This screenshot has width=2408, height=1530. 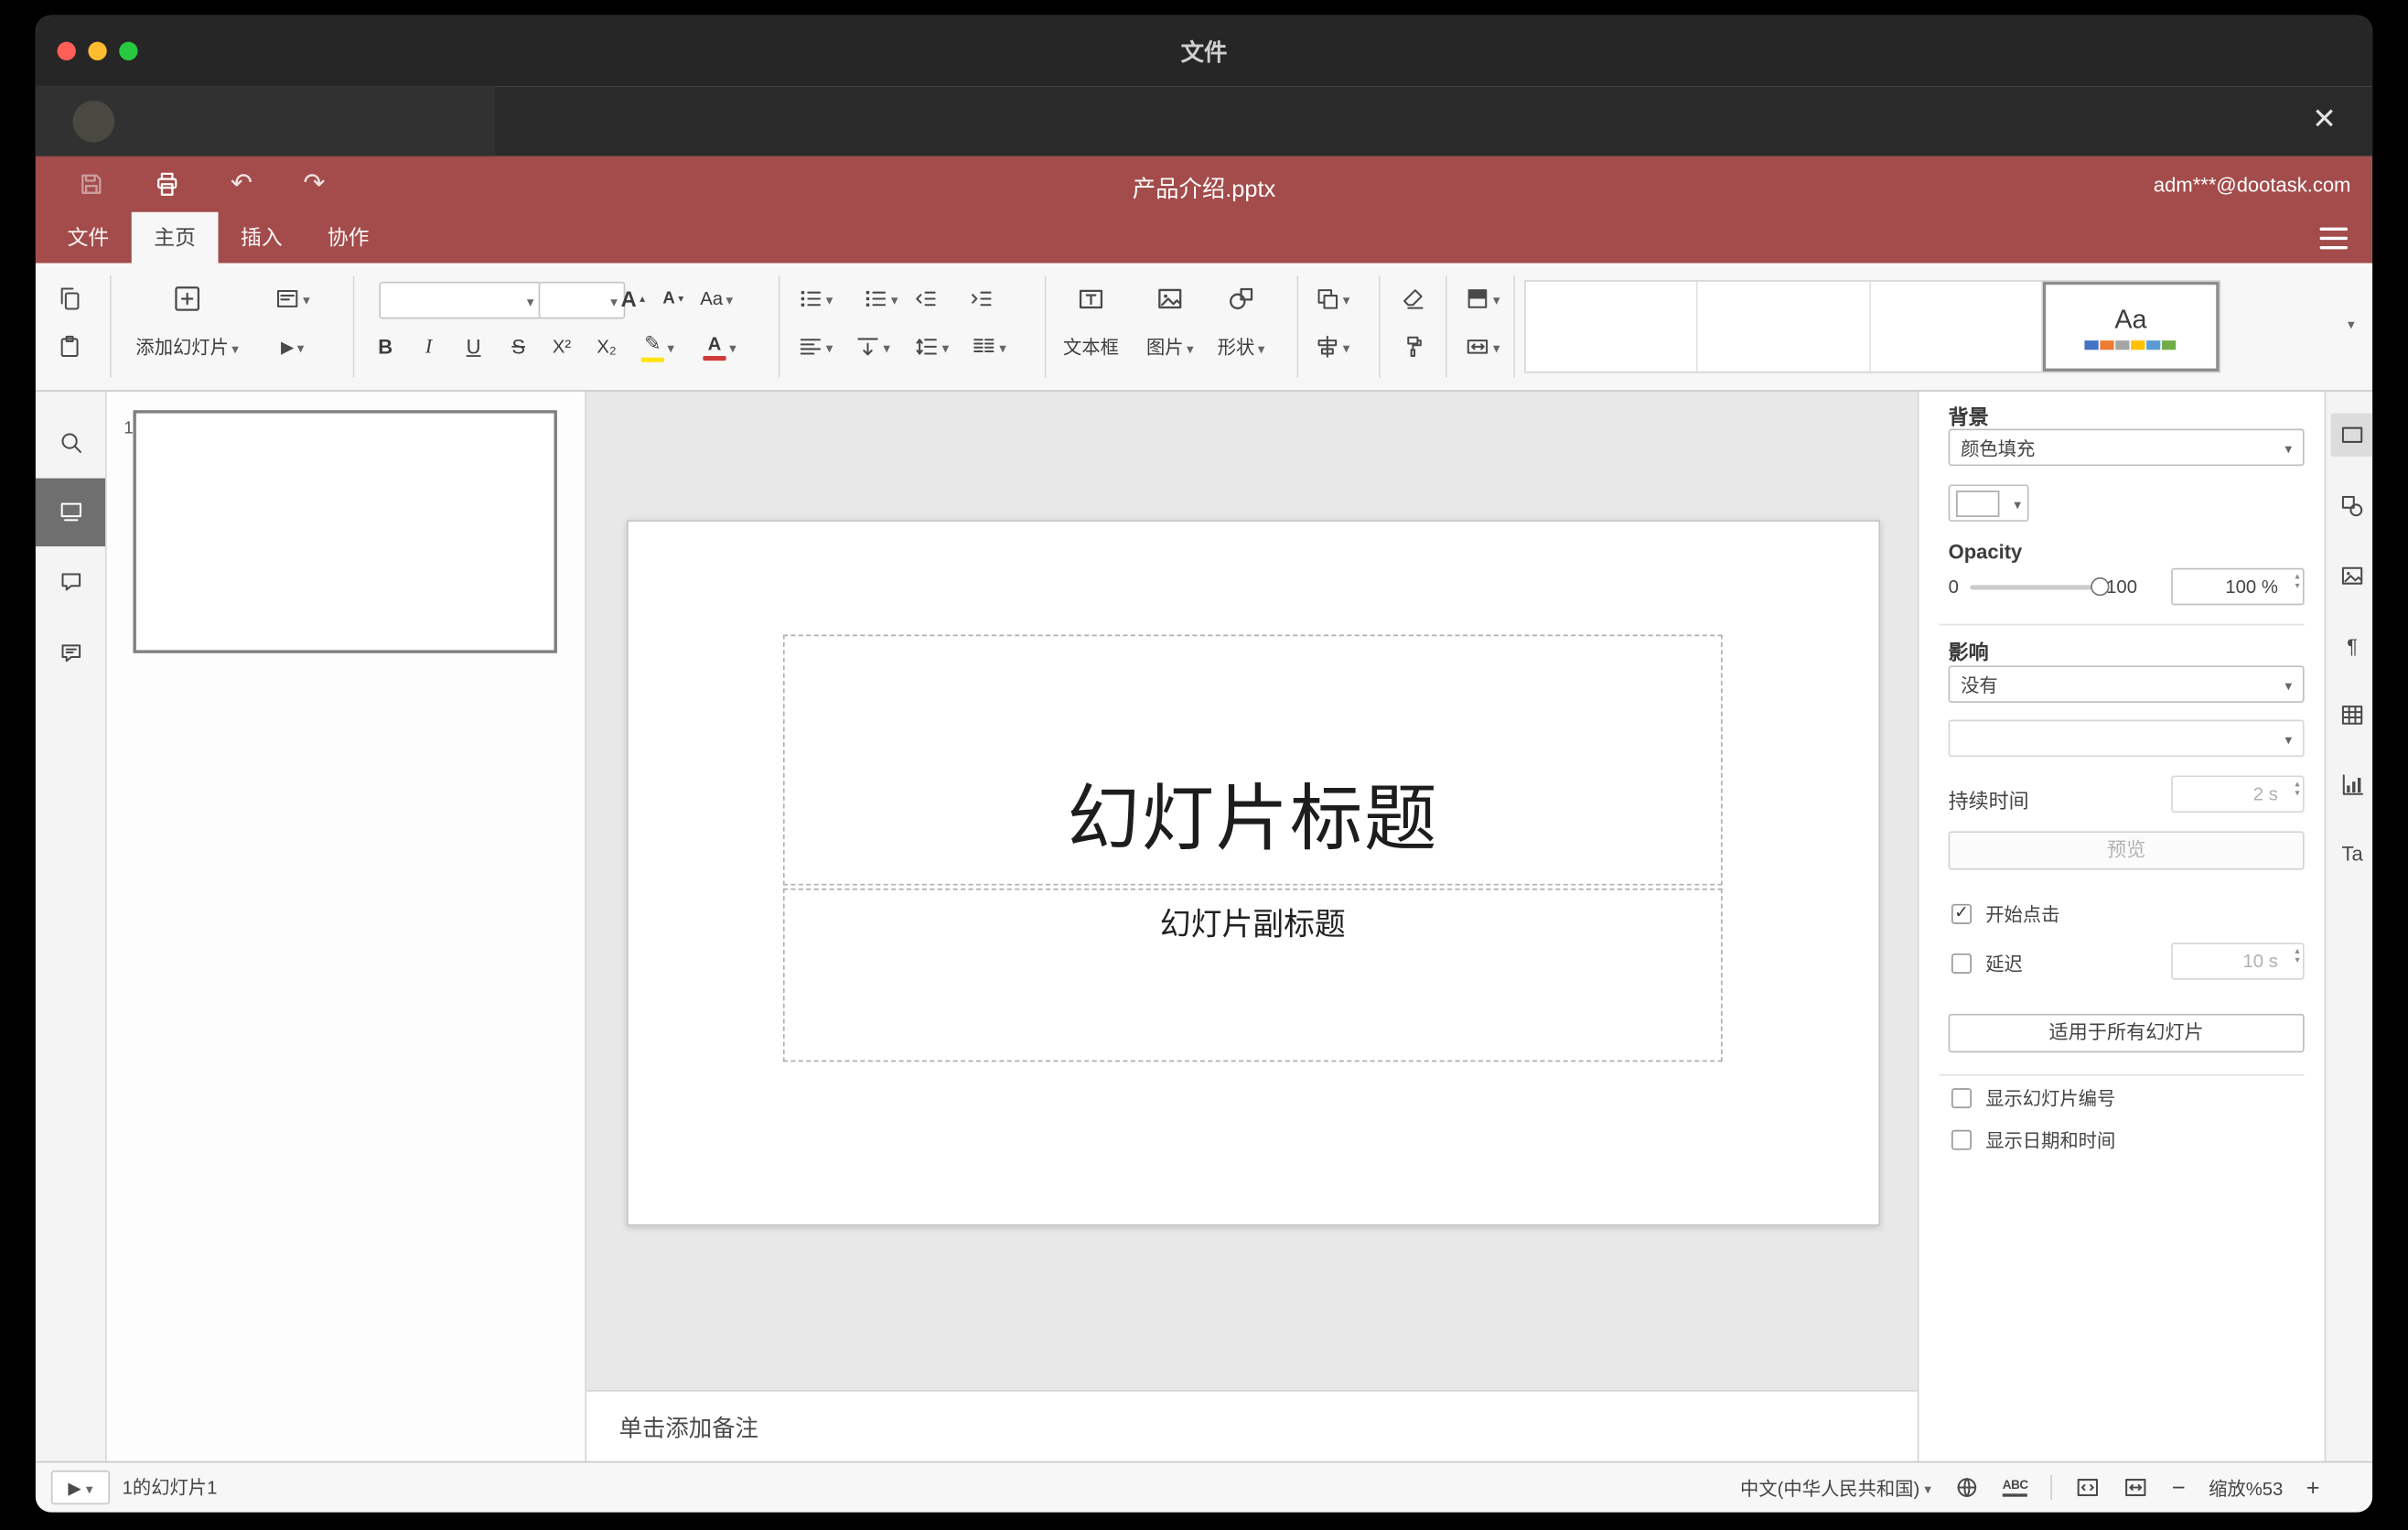 What do you see at coordinates (872, 346) in the screenshot?
I see `vertical-align-button` at bounding box center [872, 346].